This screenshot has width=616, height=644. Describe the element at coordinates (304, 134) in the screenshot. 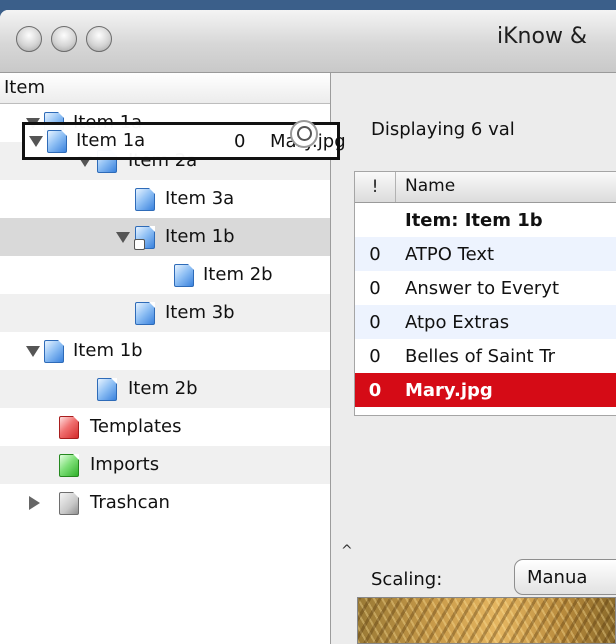

I see `search-icon` at that location.